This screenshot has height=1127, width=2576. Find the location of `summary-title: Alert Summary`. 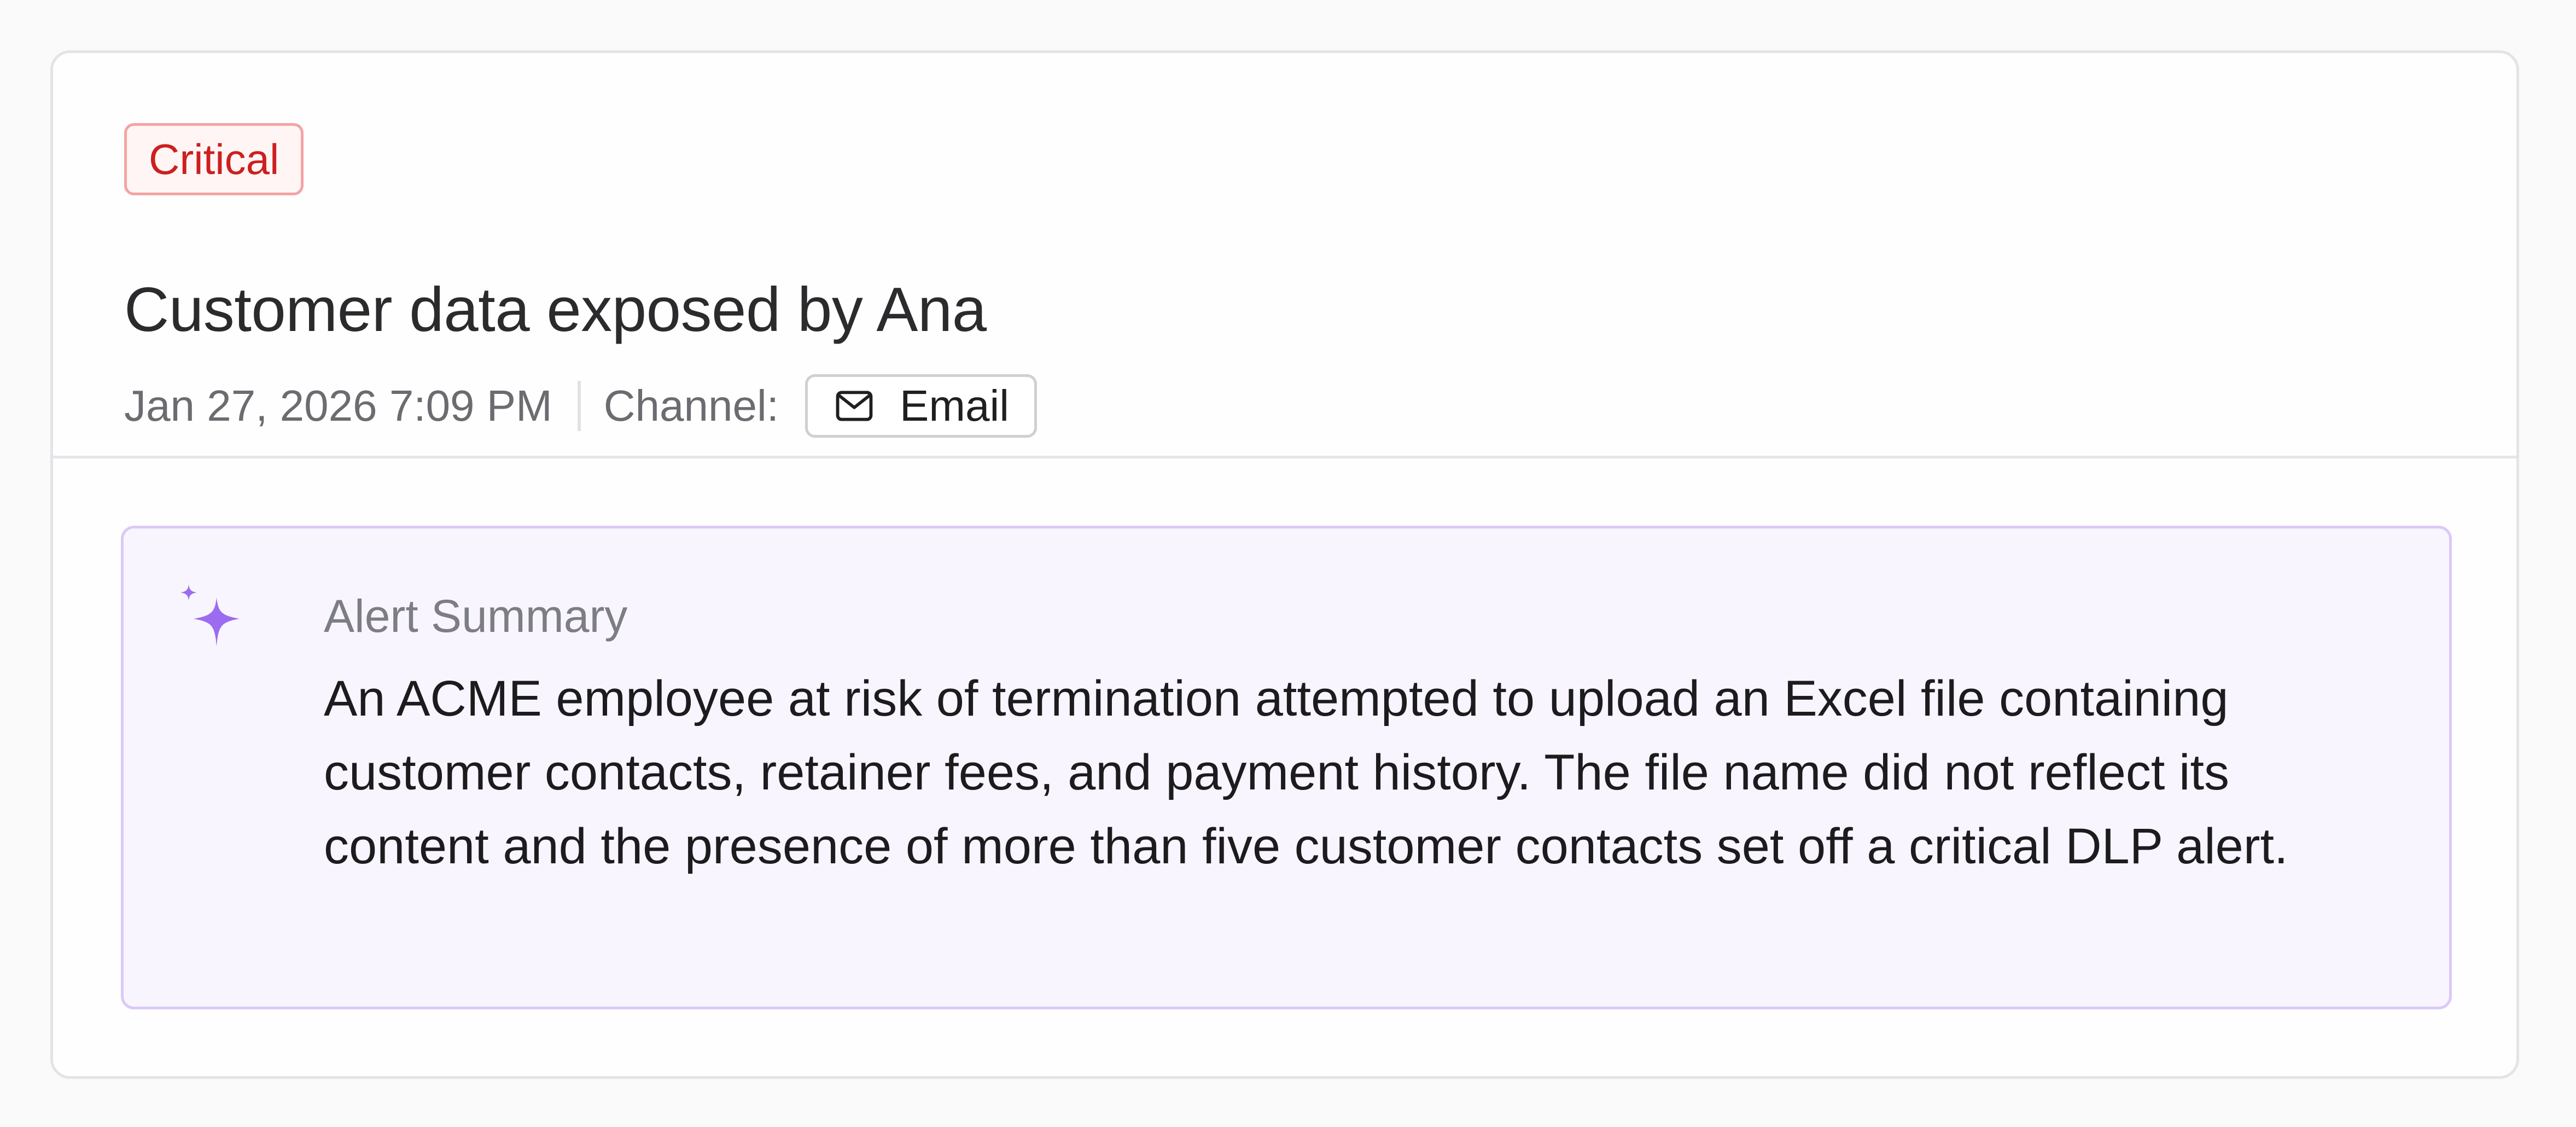

summary-title: Alert Summary is located at coordinates (476, 616).